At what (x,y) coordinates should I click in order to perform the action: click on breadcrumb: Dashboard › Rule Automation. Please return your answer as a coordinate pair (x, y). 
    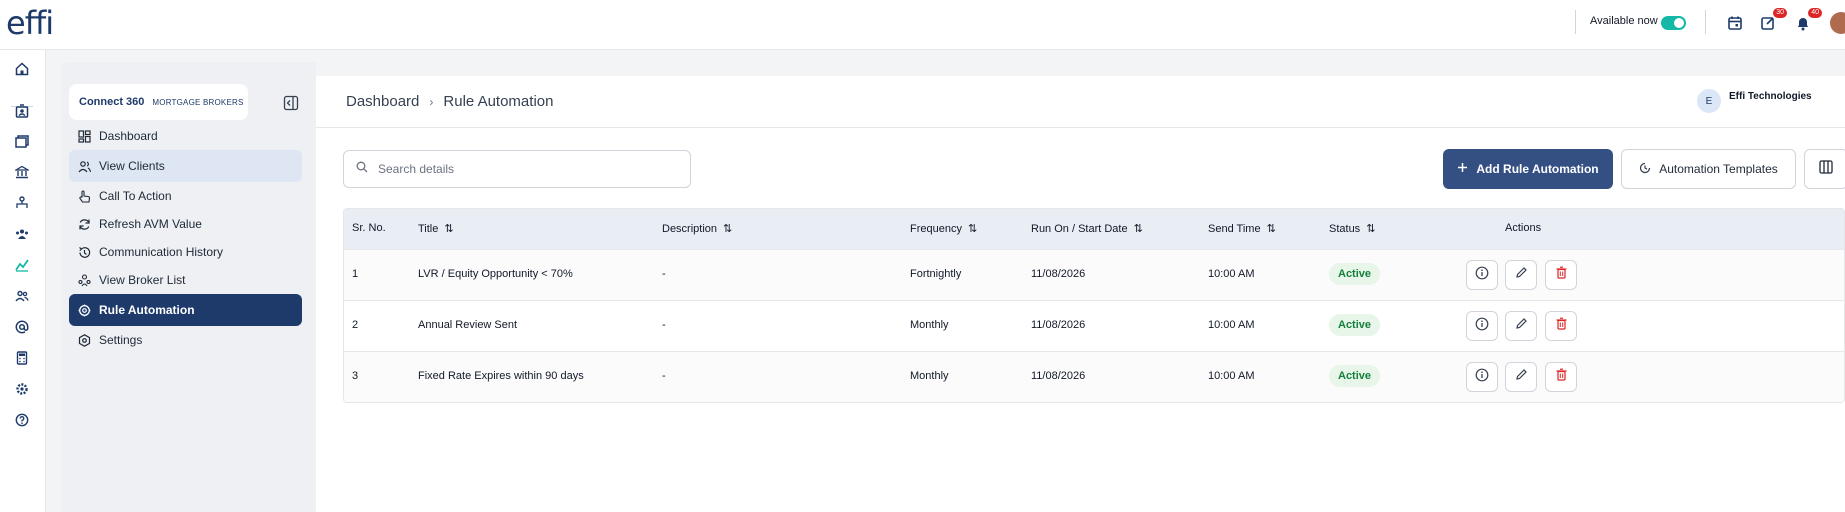
    Looking at the image, I should click on (449, 101).